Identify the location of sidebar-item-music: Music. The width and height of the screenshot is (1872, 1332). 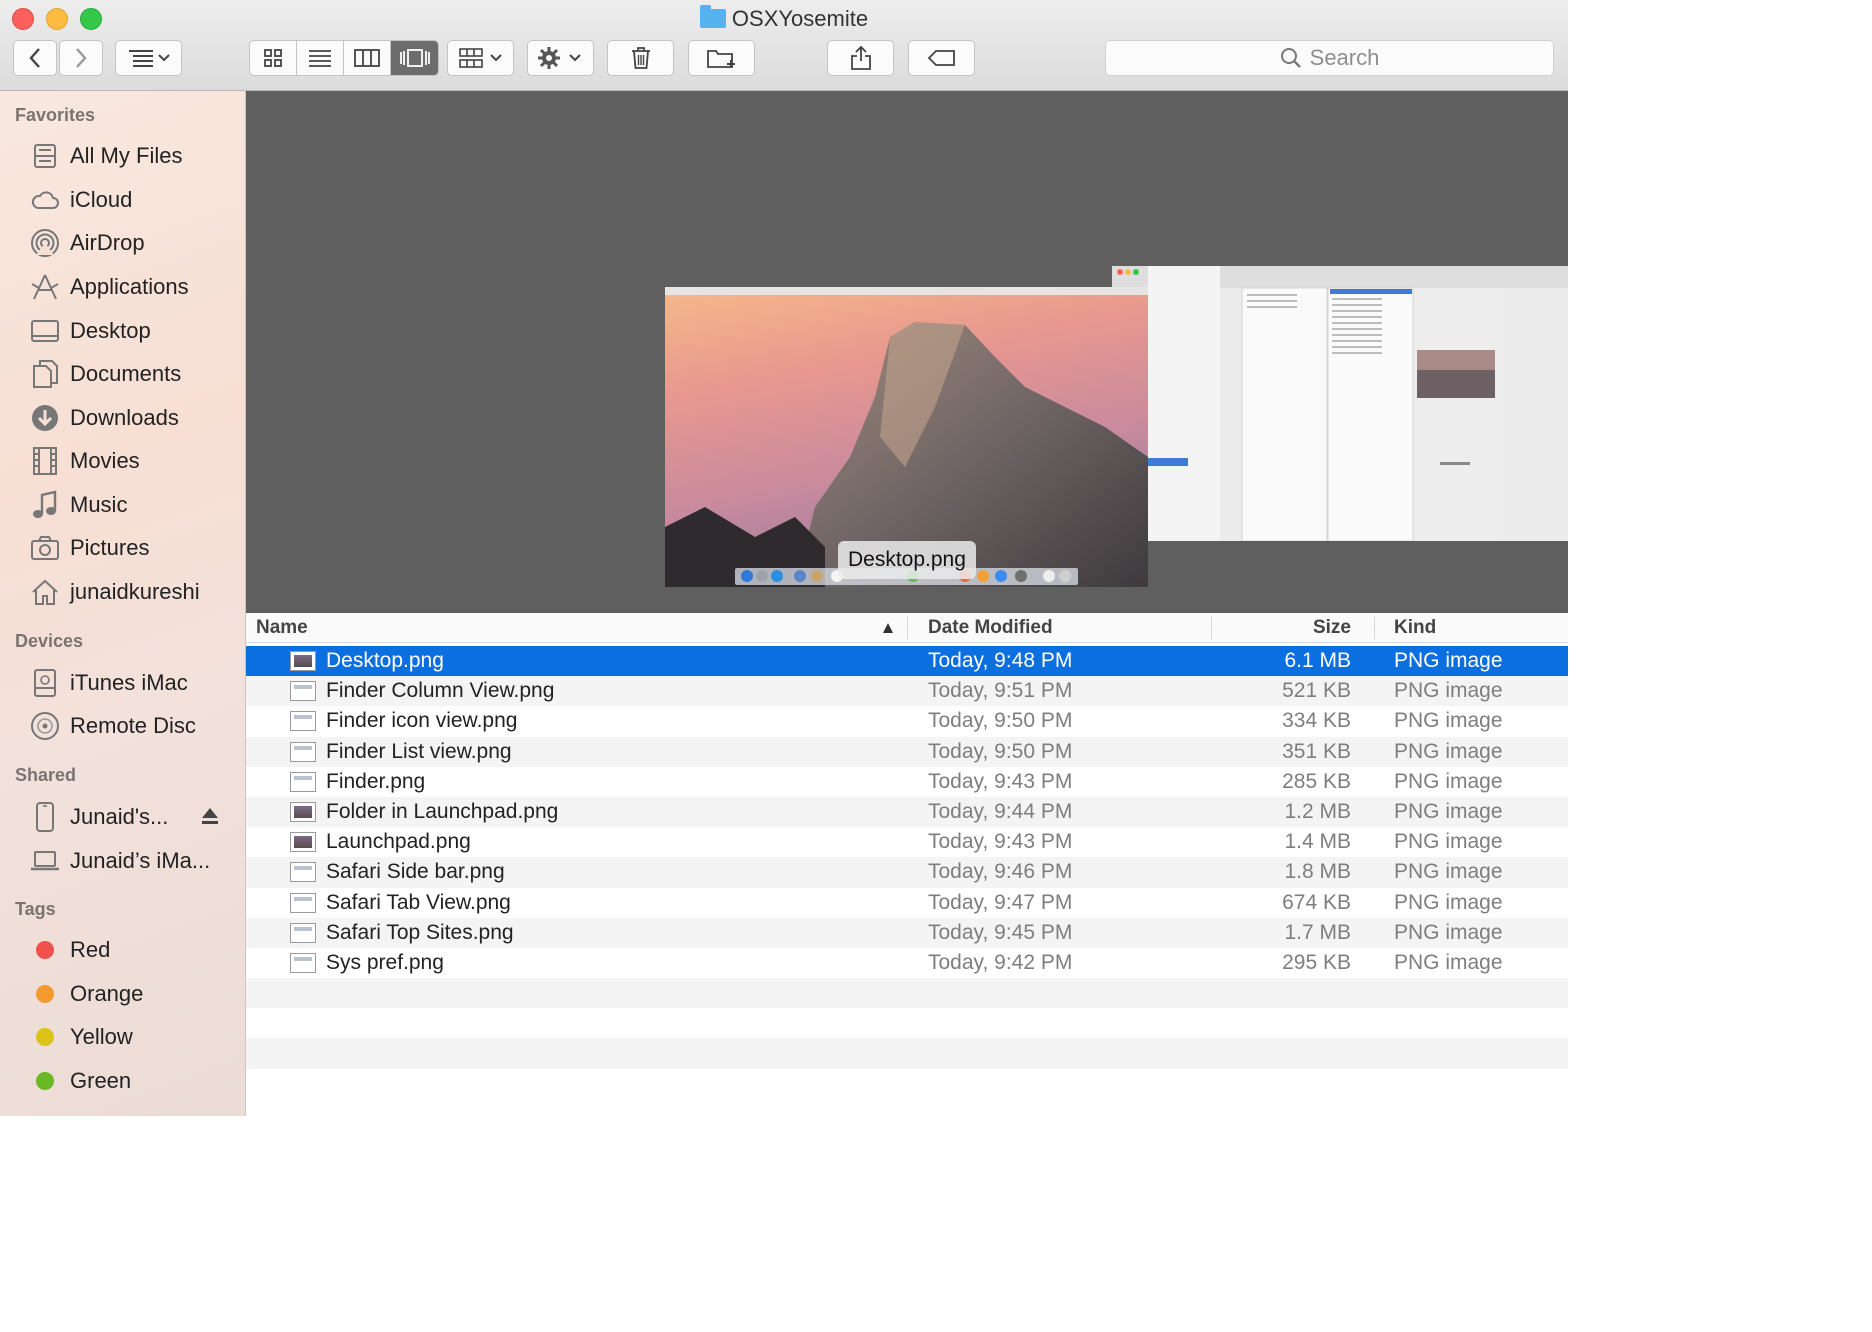
(123, 505).